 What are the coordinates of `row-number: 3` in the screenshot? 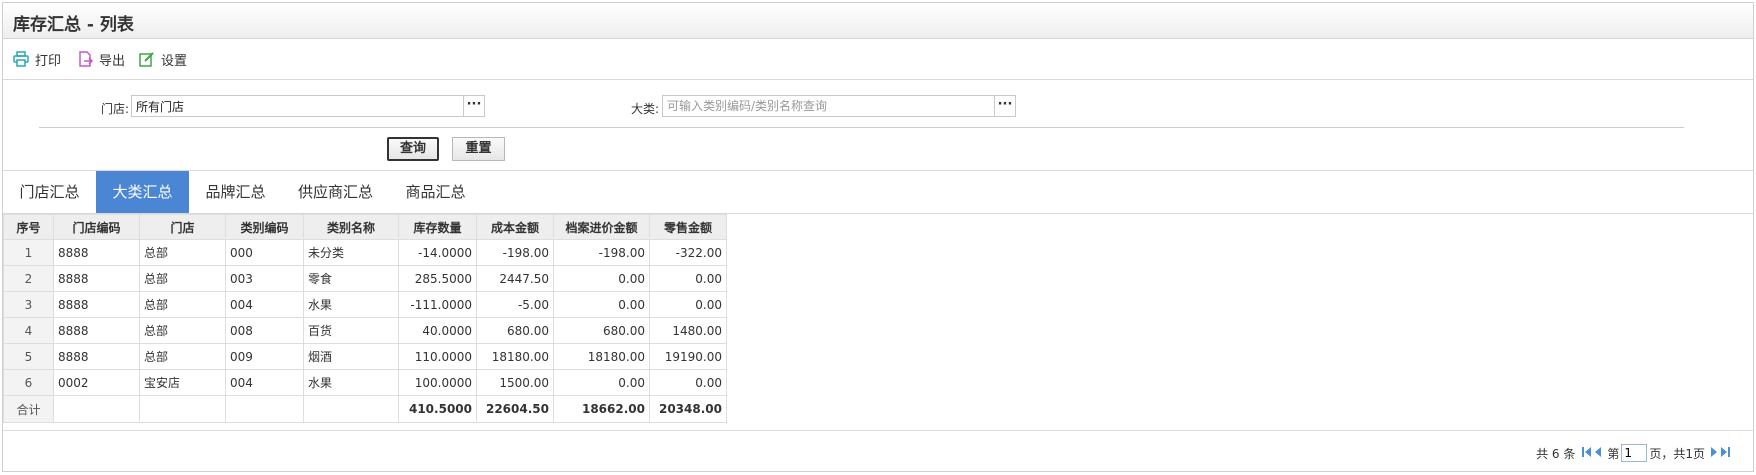 It's located at (28, 304).